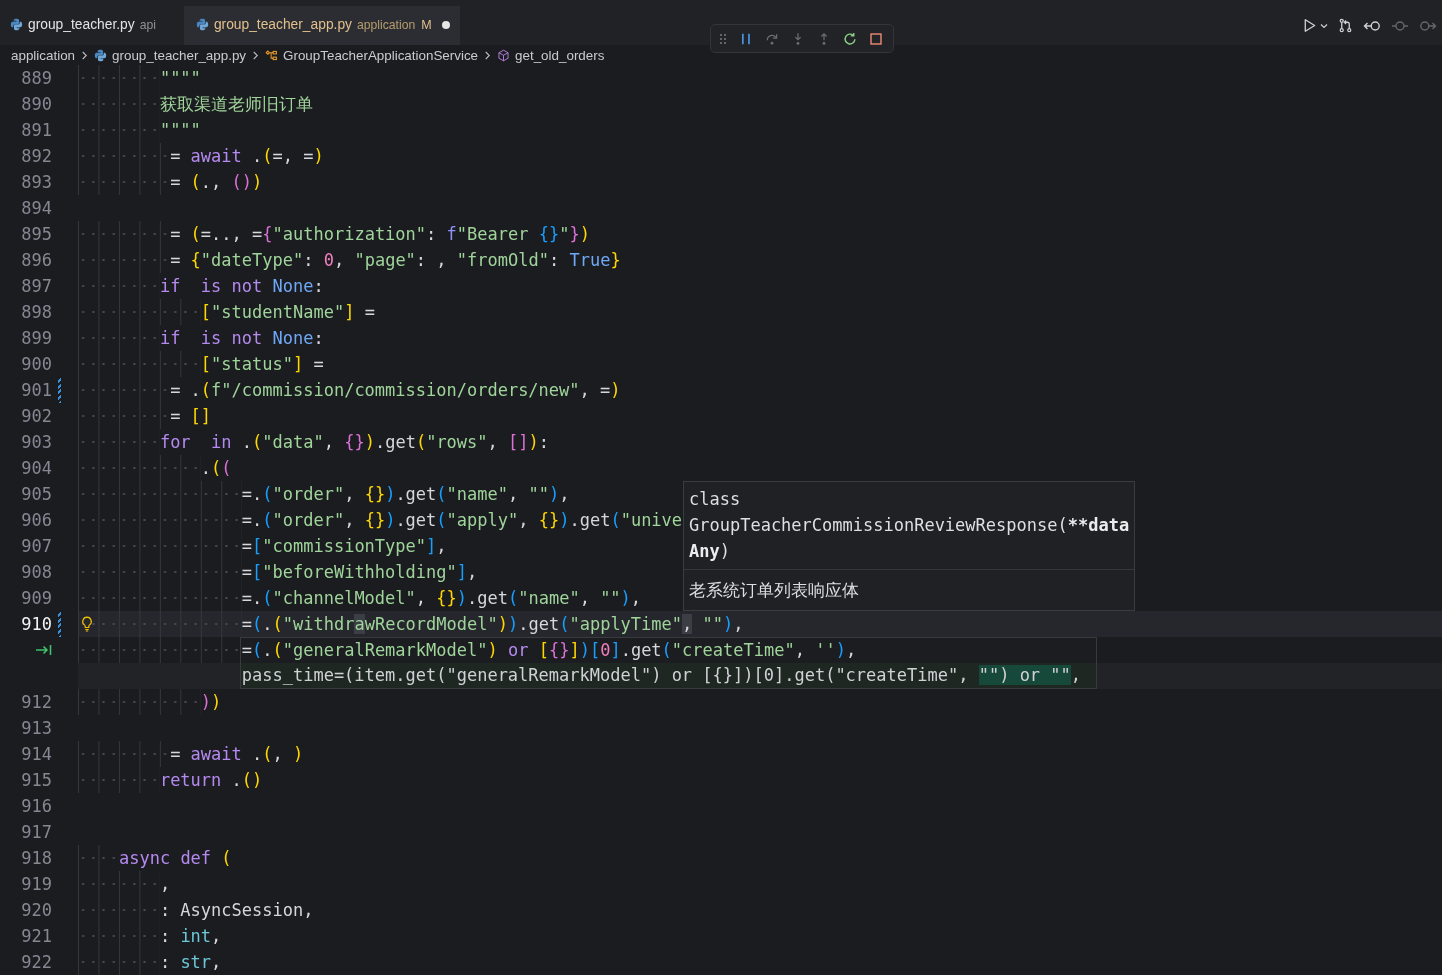 This screenshot has width=1442, height=975. What do you see at coordinates (1345, 25) in the screenshot?
I see `branch-arrows-icon` at bounding box center [1345, 25].